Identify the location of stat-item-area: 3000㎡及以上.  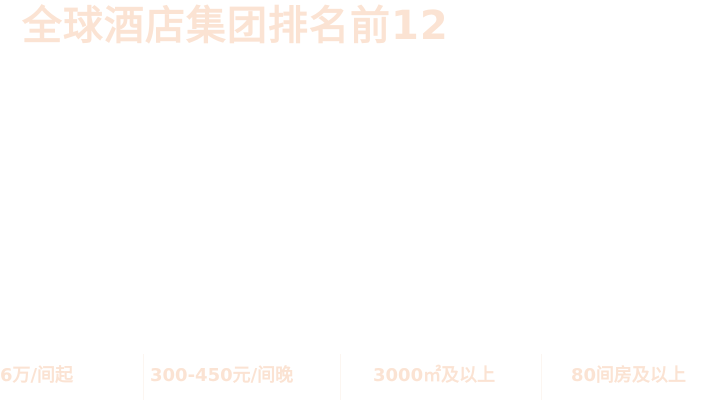
(434, 375).